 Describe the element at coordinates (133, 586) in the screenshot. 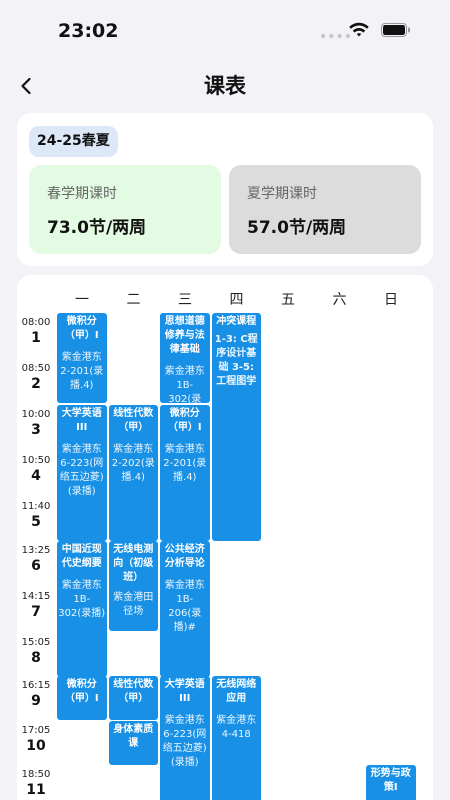

I see `course-block: 无线电测向（初级班） 紫金港田径场` at that location.